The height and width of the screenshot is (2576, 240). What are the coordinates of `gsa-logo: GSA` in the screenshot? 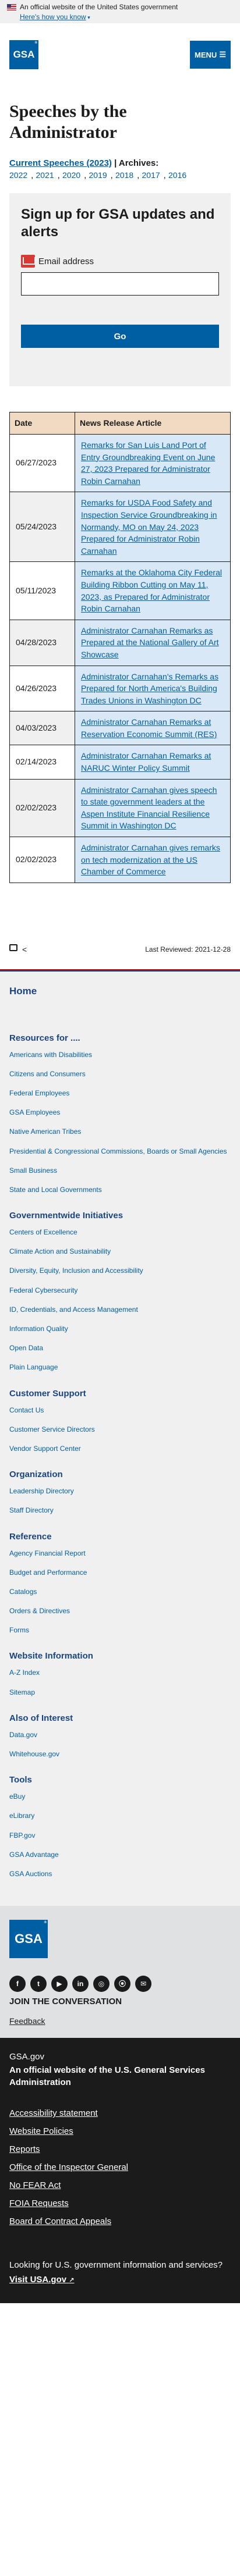 It's located at (23, 55).